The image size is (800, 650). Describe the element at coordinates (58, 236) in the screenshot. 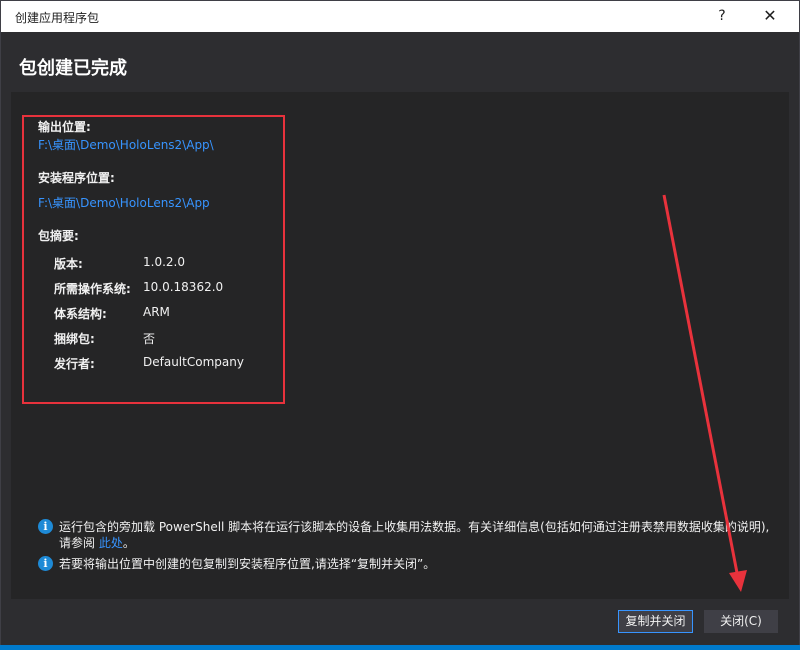

I see `package-summary-label: 包摘要:` at that location.